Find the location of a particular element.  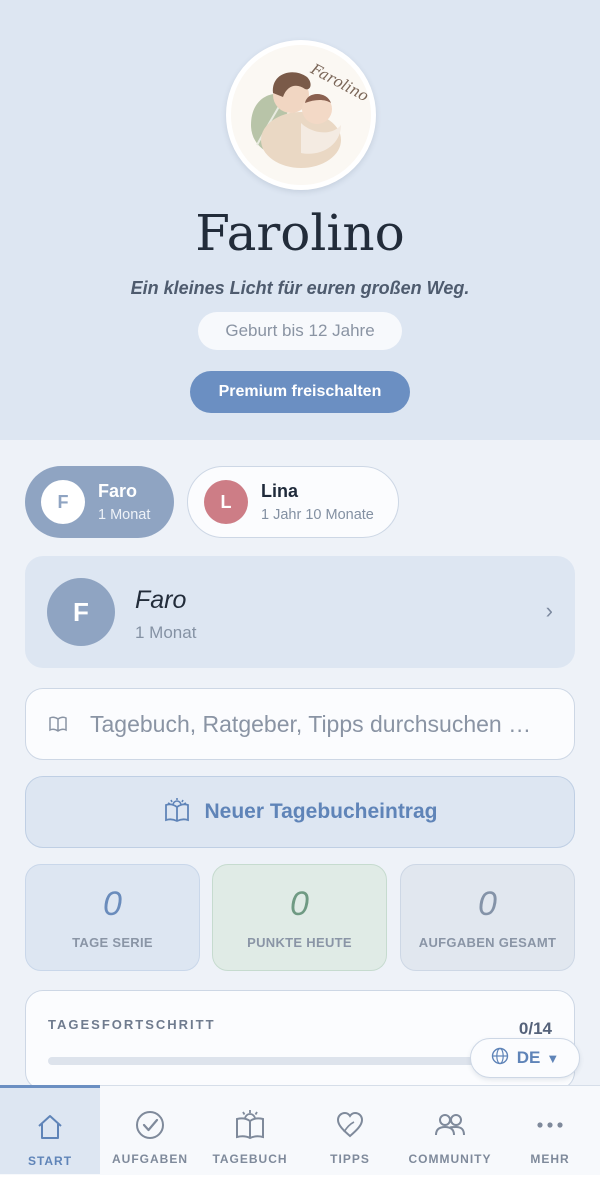

stat-tasks-total: 0 AUFGABEN GESAMT is located at coordinates (487, 917).